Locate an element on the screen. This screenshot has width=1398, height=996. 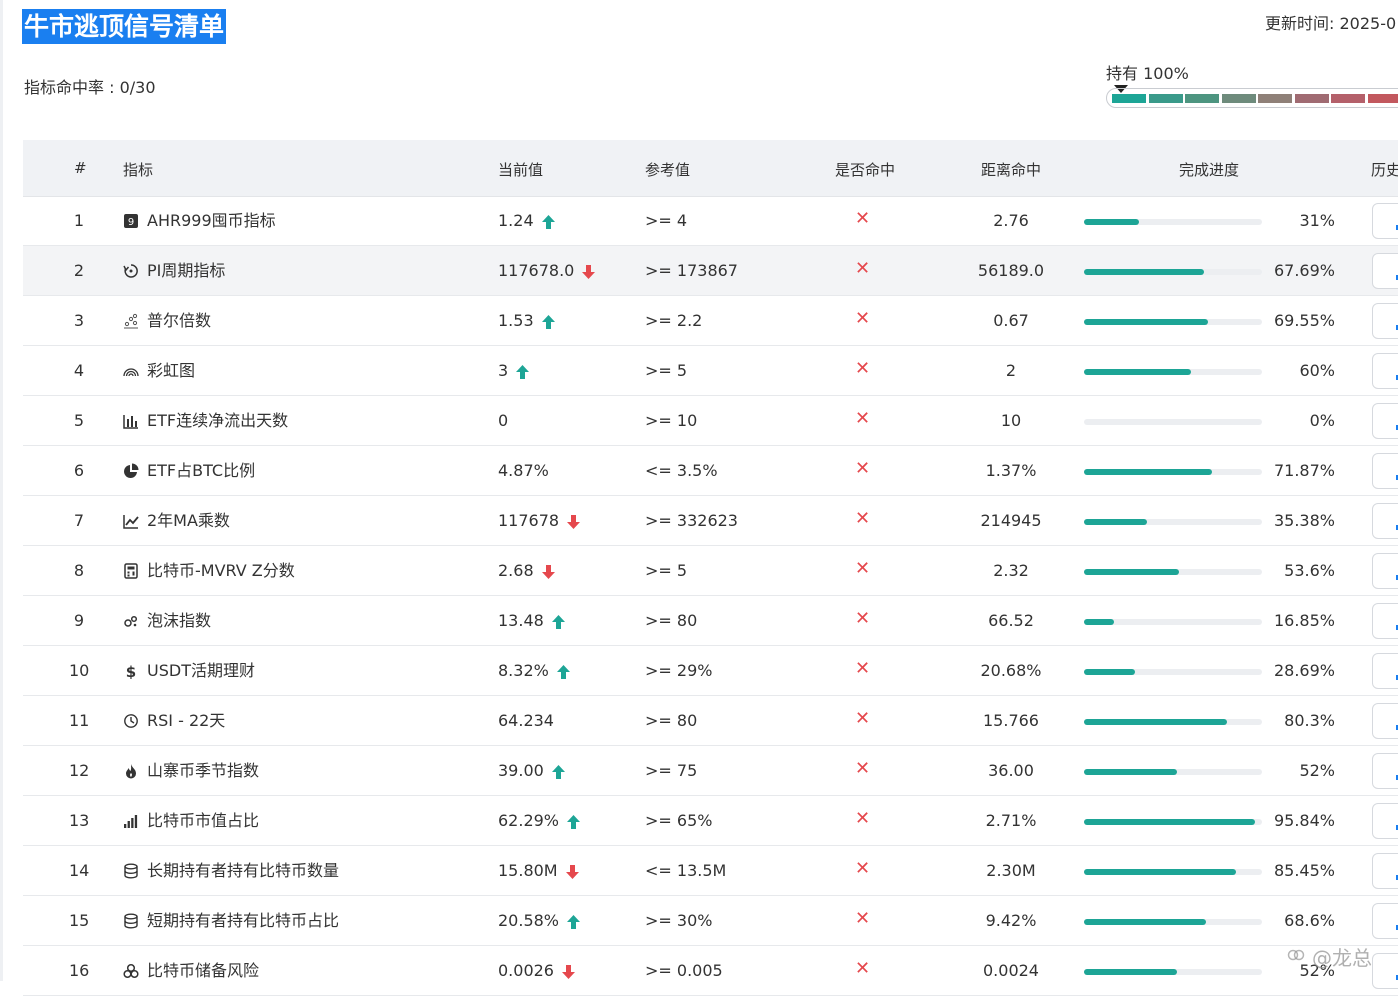
biohazard-icon is located at coordinates (131, 971).